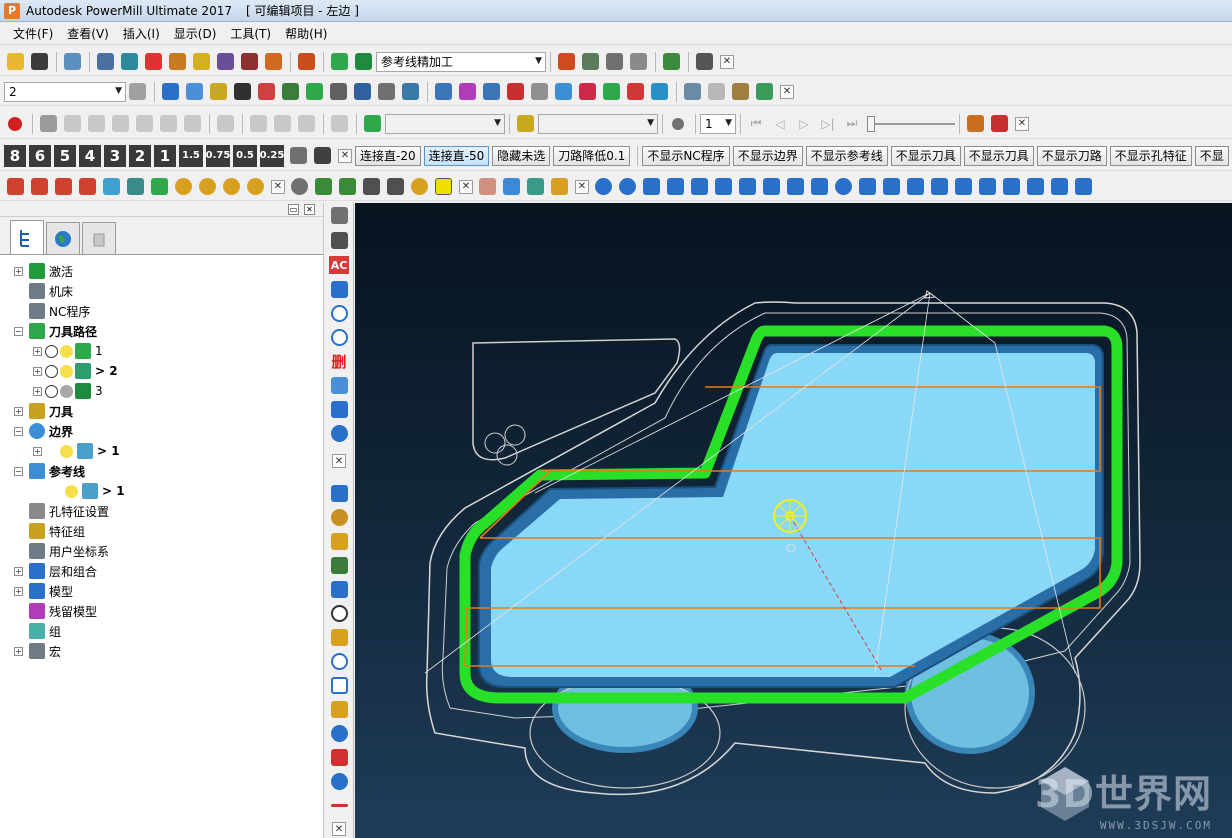 Image resolution: width=1232 pixels, height=838 pixels. Describe the element at coordinates (871, 123) in the screenshot. I see `slider-thumb` at that location.